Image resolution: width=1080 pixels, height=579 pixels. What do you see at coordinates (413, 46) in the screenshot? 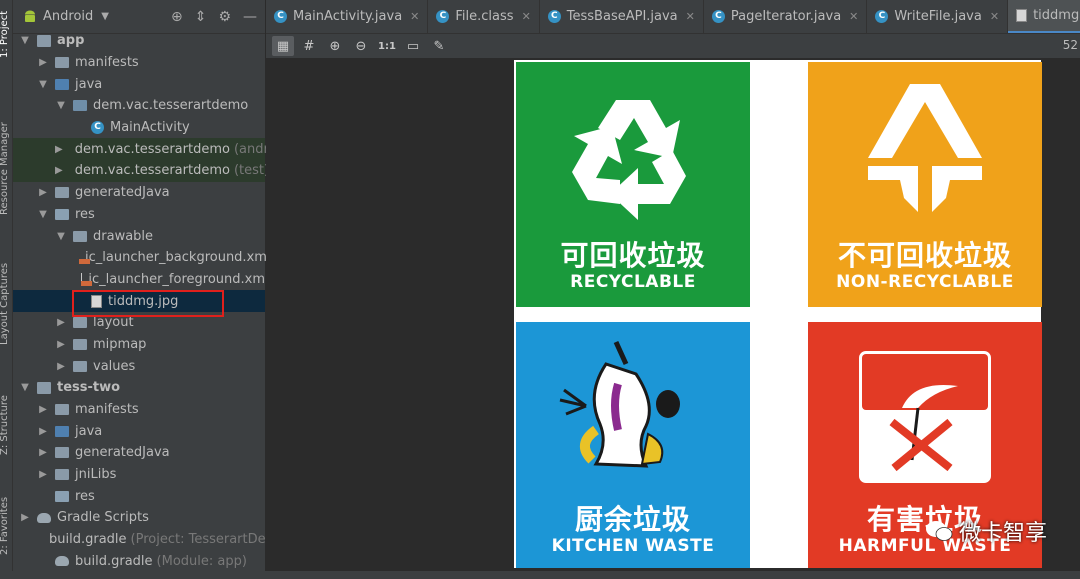
I see `fit-zoom-icon: ▭` at bounding box center [413, 46].